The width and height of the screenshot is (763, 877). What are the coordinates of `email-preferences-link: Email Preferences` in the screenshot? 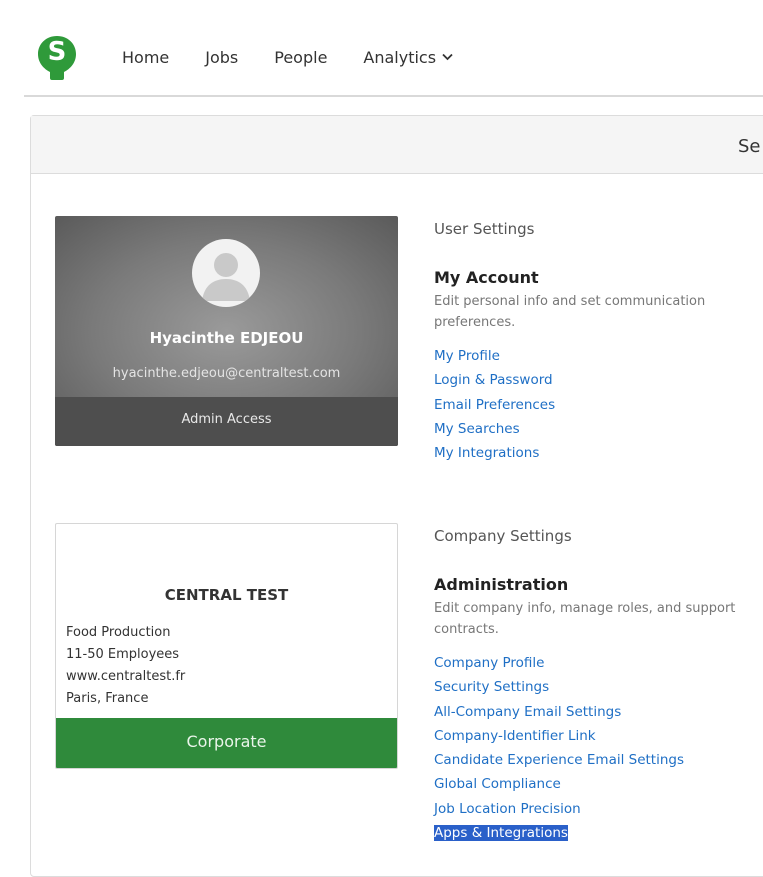 It's located at (494, 405).